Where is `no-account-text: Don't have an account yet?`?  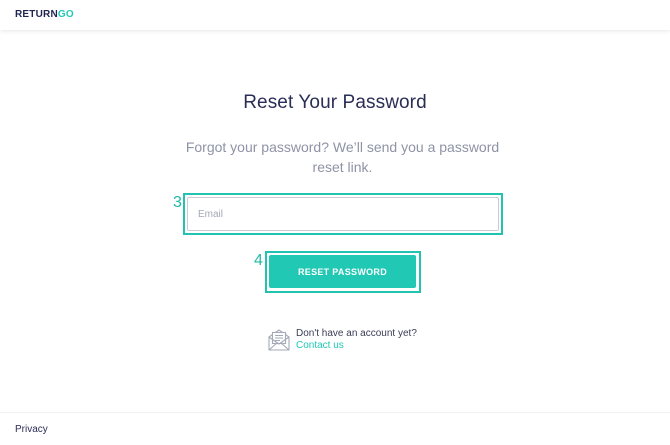
no-account-text: Don't have an account yet? is located at coordinates (356, 333).